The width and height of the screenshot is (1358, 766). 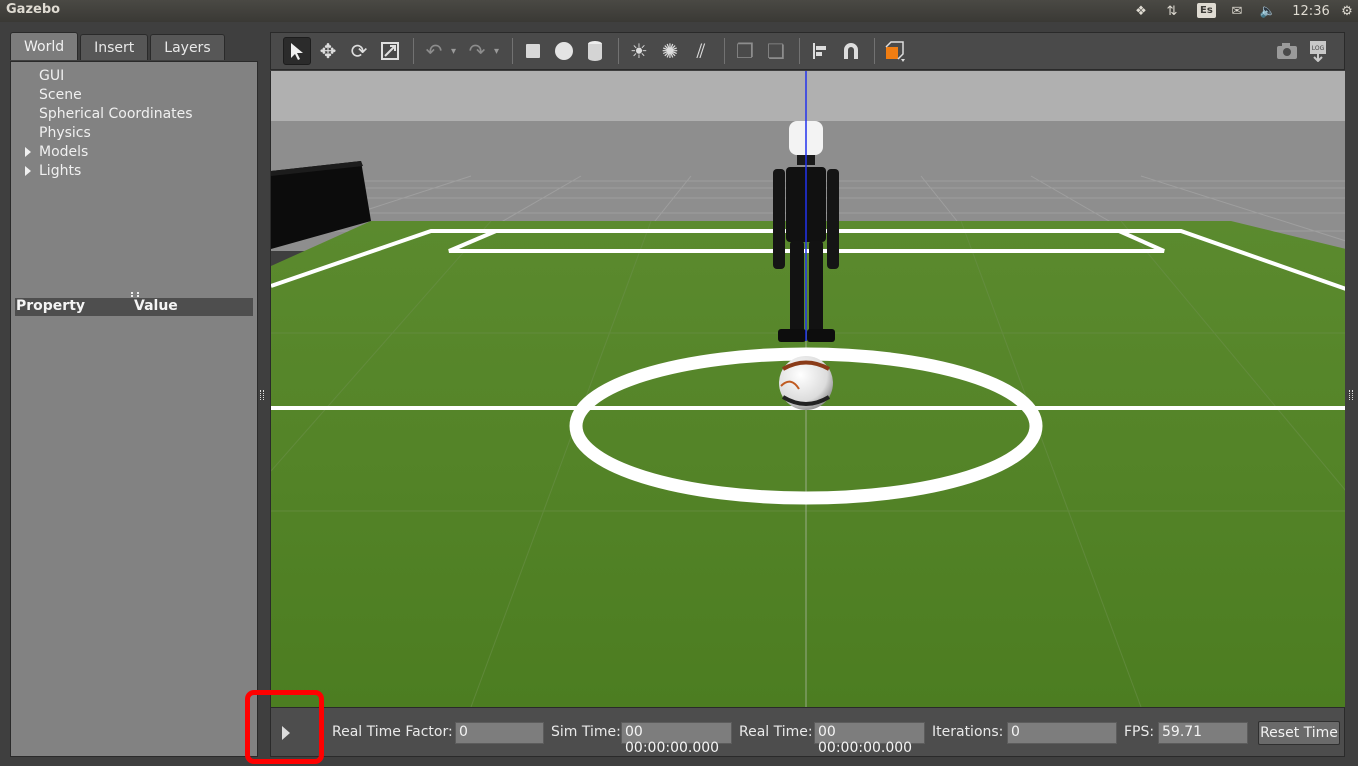 I want to click on tree-item-gui: GUI, so click(x=51, y=76).